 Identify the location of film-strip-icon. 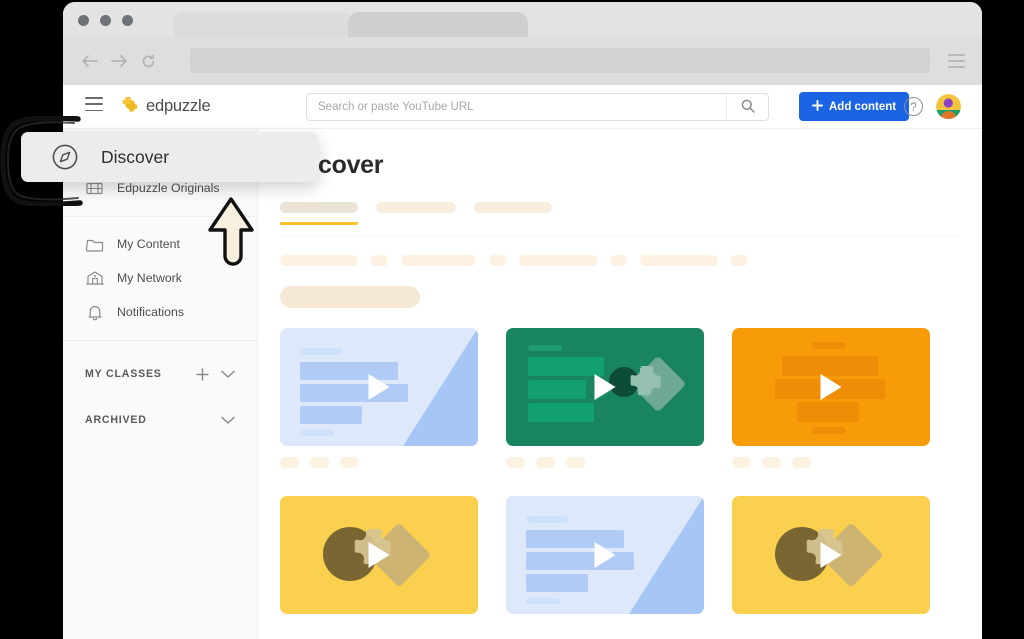
(94, 188).